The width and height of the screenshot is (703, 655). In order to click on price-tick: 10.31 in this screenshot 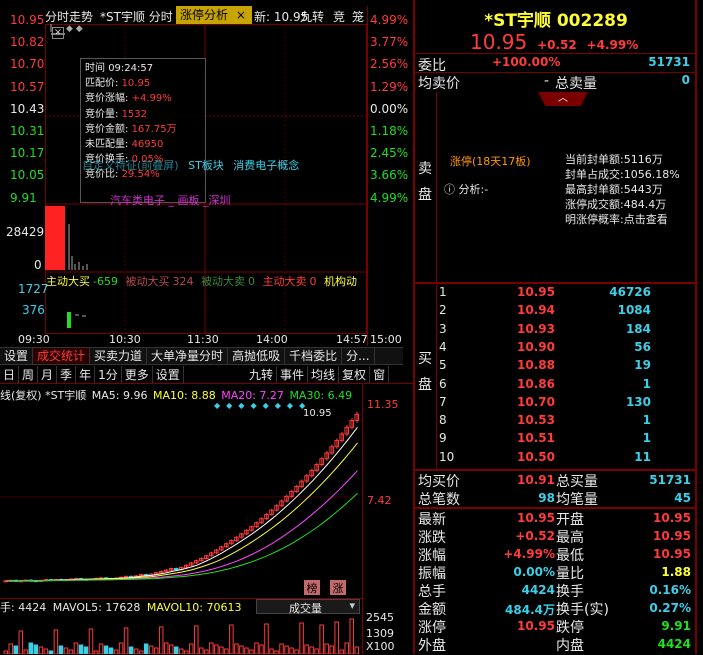, I will do `click(27, 131)`.